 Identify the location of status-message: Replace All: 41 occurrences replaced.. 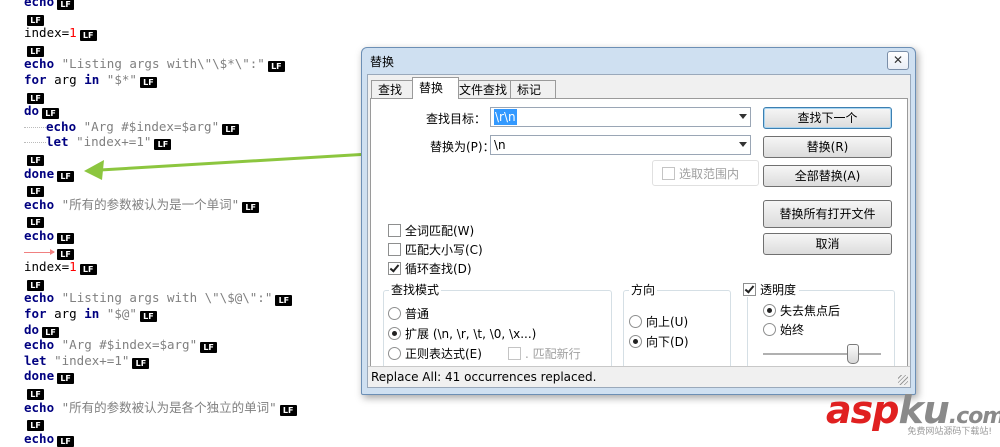
(484, 377).